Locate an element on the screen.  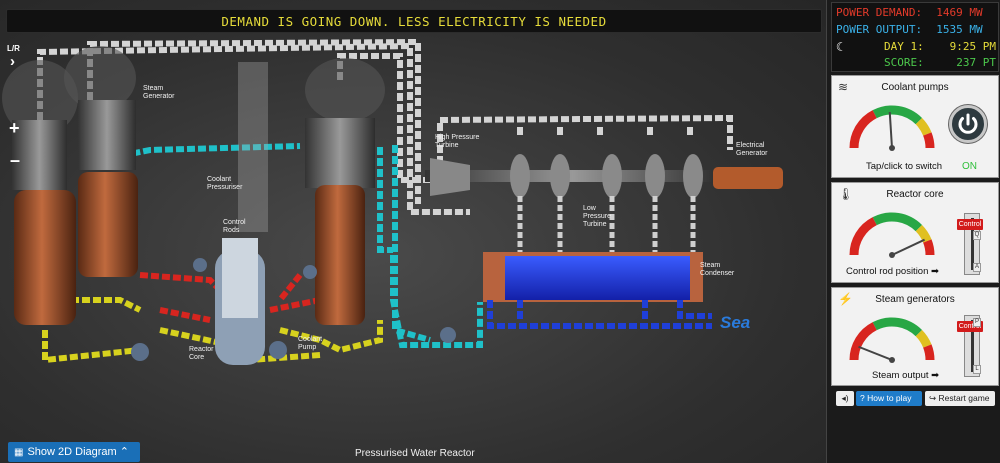
diagram-icon: ▦ is located at coordinates (19, 452).